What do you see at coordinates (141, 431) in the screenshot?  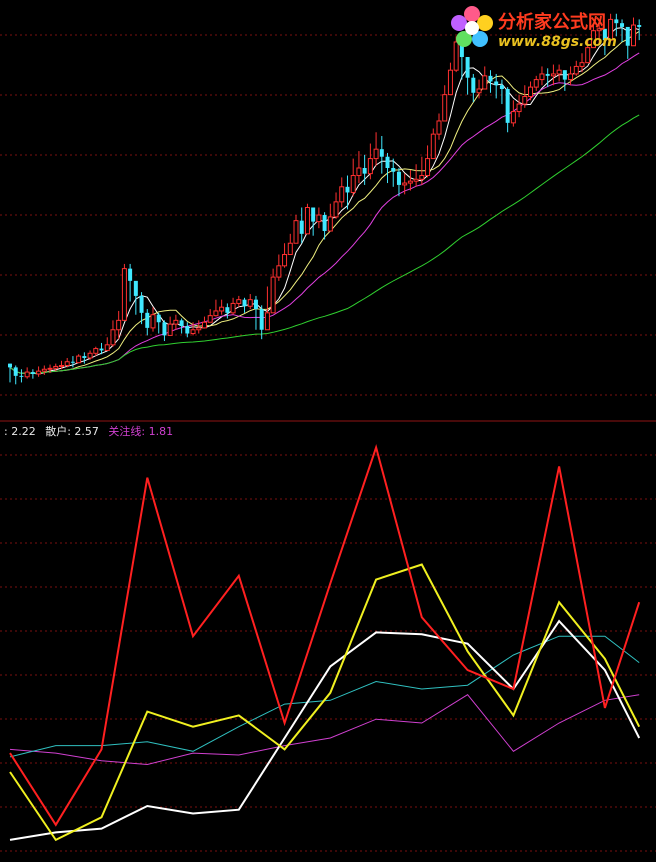 I see `legend-item: 关注线: 1.81` at bounding box center [141, 431].